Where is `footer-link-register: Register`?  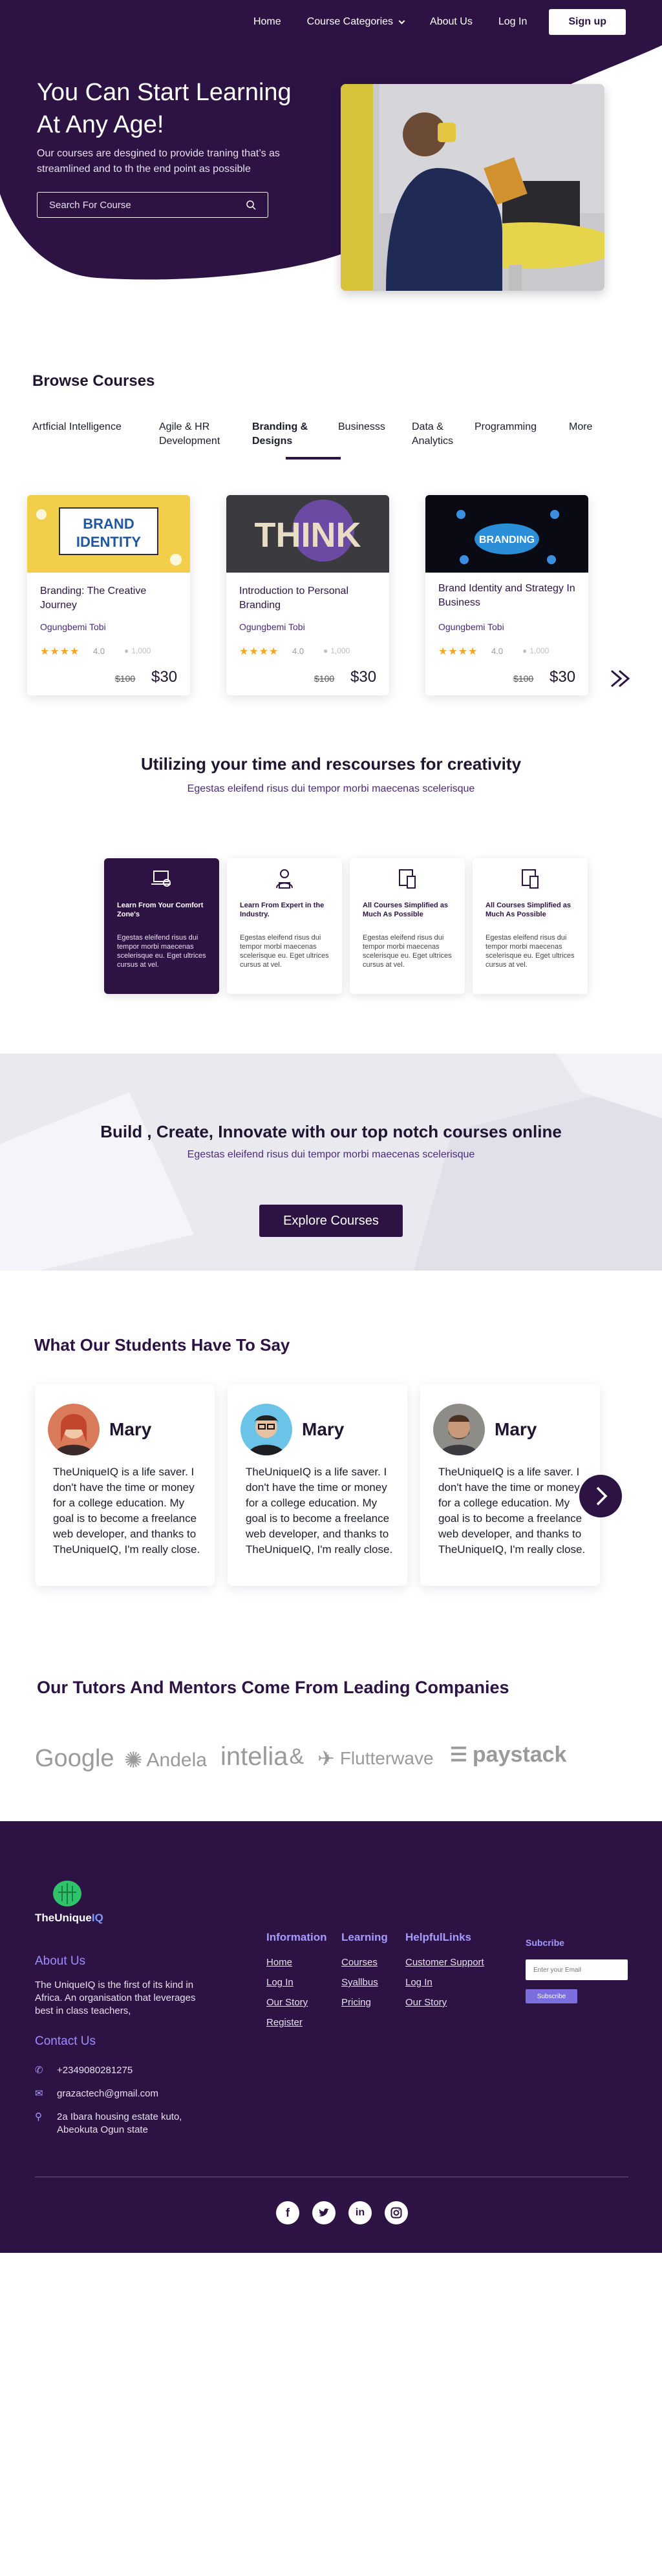
footer-link-register: Register is located at coordinates (284, 2022).